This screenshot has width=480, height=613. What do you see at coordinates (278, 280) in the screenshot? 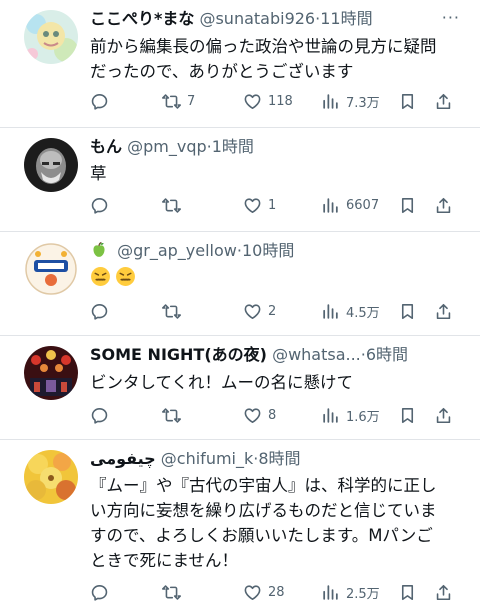
I see `tweet-text` at bounding box center [278, 280].